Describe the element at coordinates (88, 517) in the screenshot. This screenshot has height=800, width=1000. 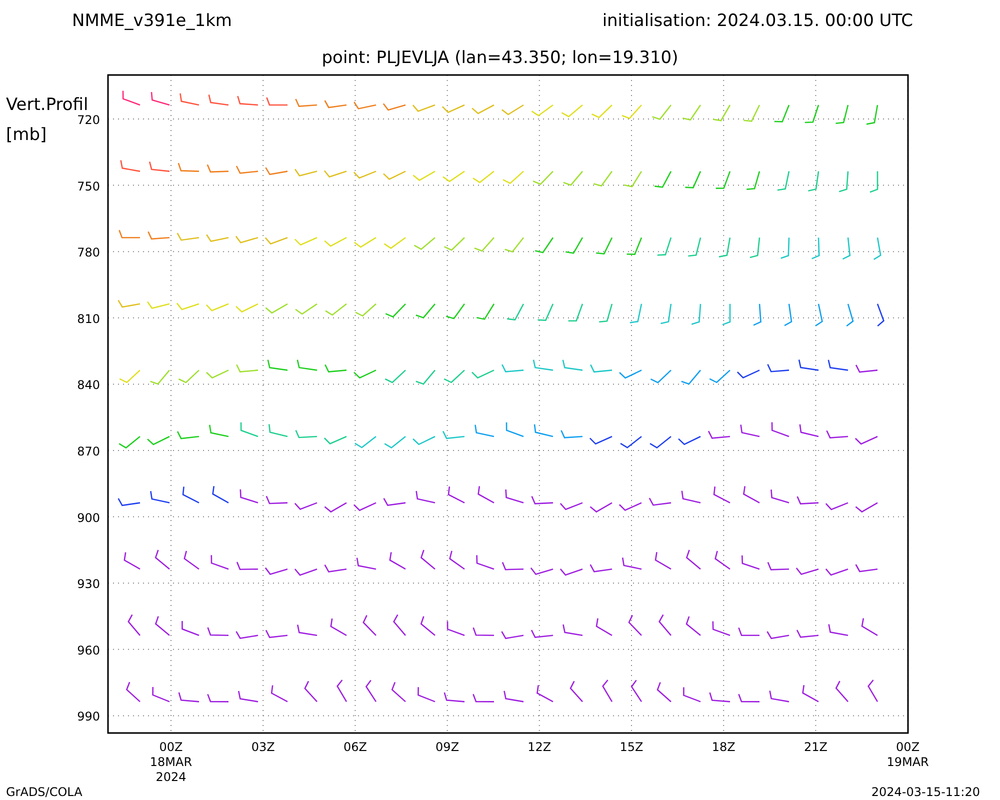
I see `y-tick-label: 900` at that location.